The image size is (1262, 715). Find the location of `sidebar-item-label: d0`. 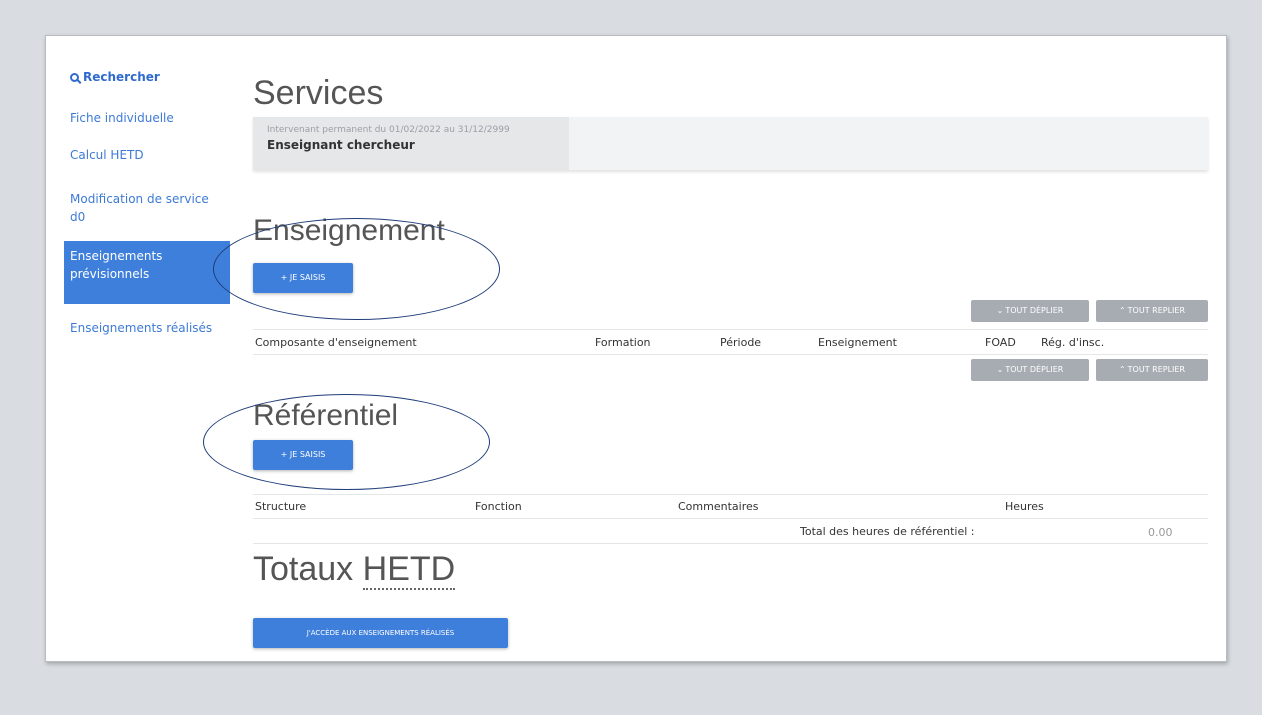

sidebar-item-label: d0 is located at coordinates (78, 217).